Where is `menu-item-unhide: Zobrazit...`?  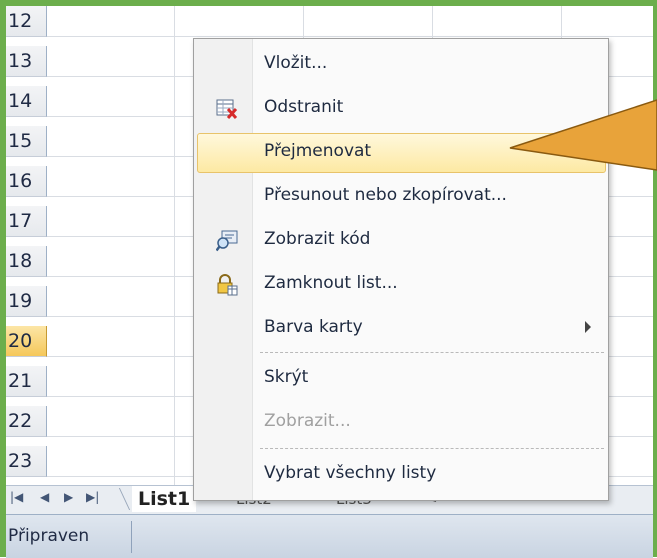
menu-item-unhide: Zobrazit... is located at coordinates (401, 423).